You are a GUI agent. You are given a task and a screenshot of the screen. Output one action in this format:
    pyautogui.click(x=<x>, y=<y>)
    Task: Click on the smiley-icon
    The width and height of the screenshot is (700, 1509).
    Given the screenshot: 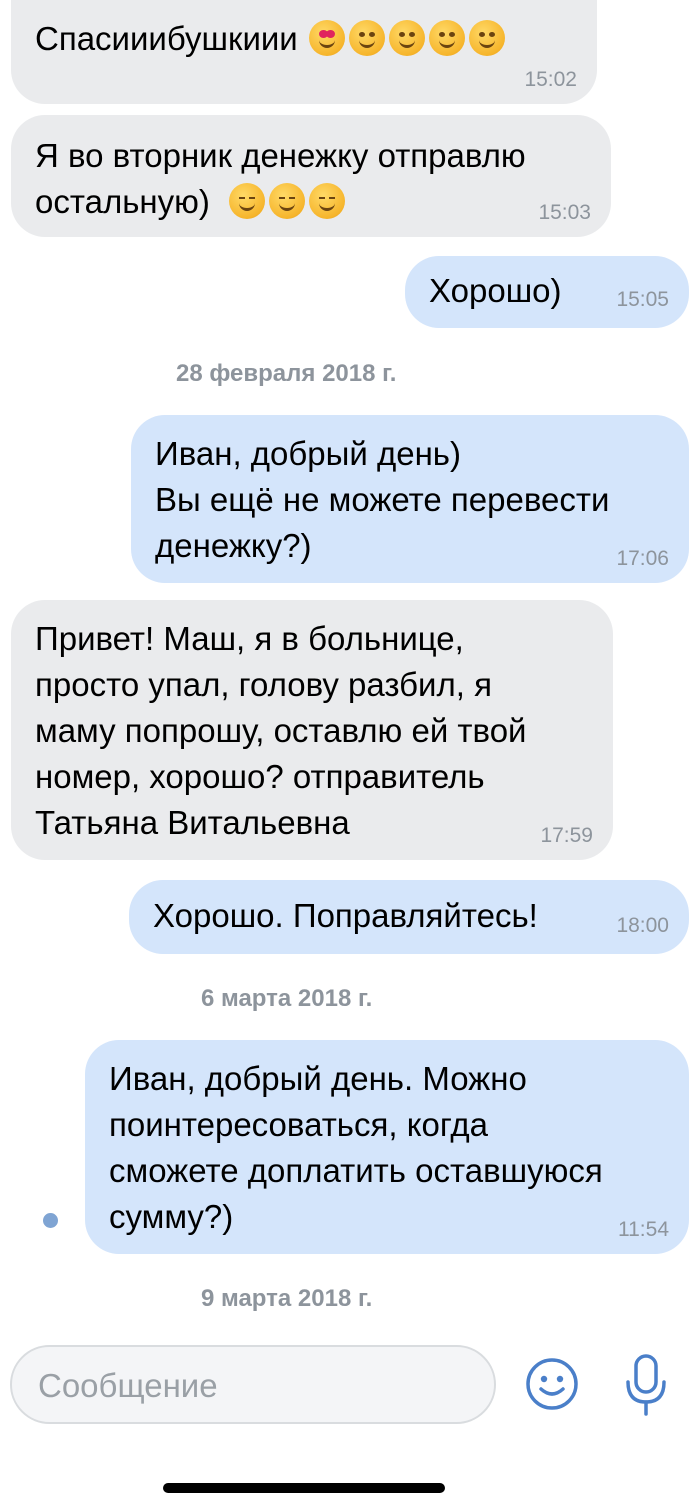 What is the action you would take?
    pyautogui.click(x=552, y=1384)
    